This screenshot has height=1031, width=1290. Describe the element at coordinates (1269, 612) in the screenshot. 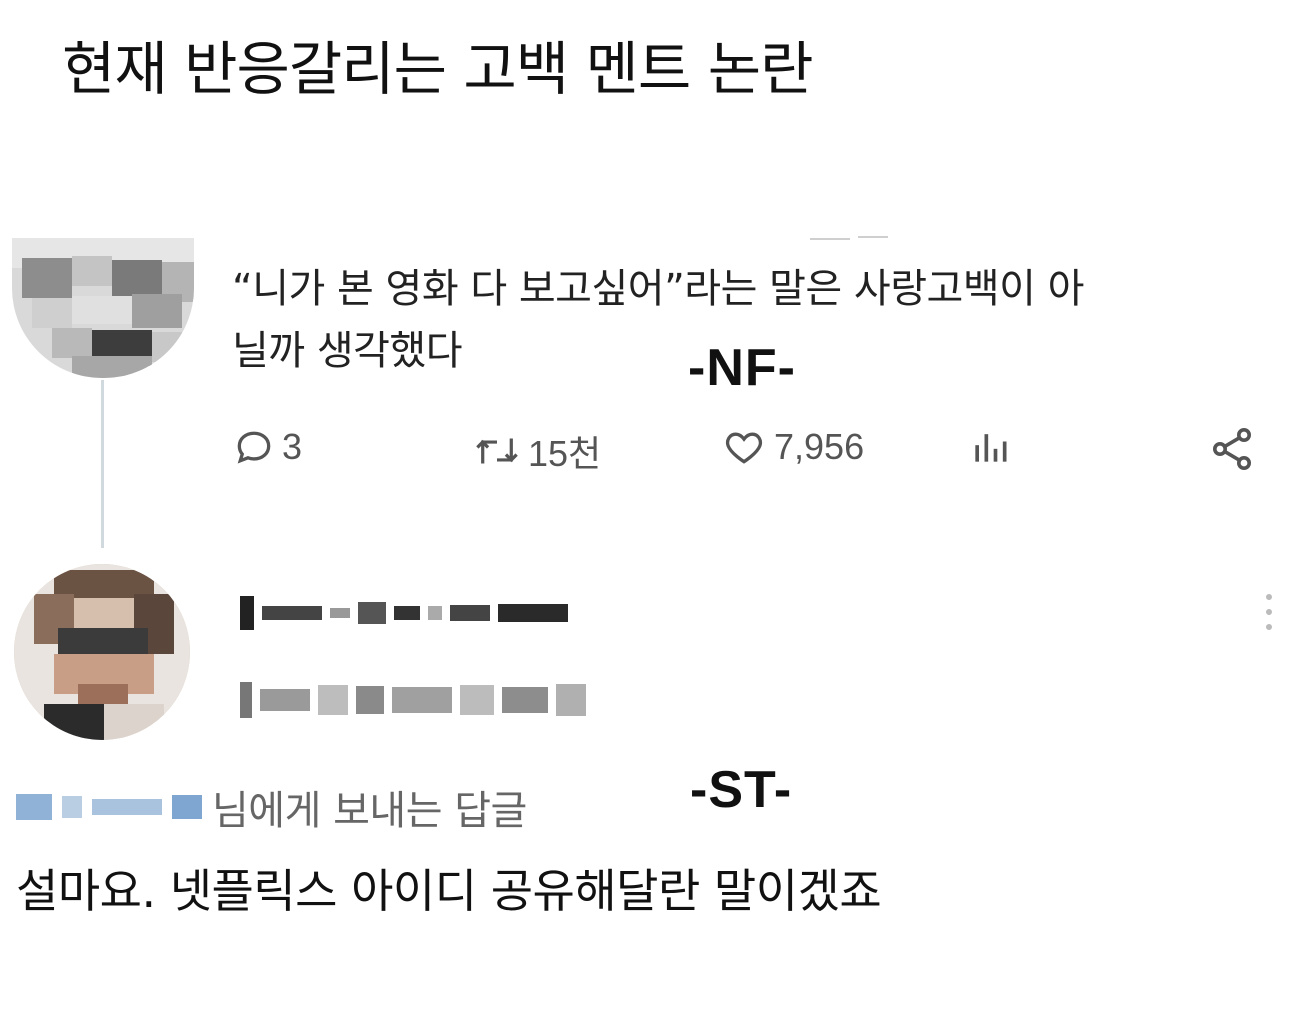

I see `more-vertical-icon` at that location.